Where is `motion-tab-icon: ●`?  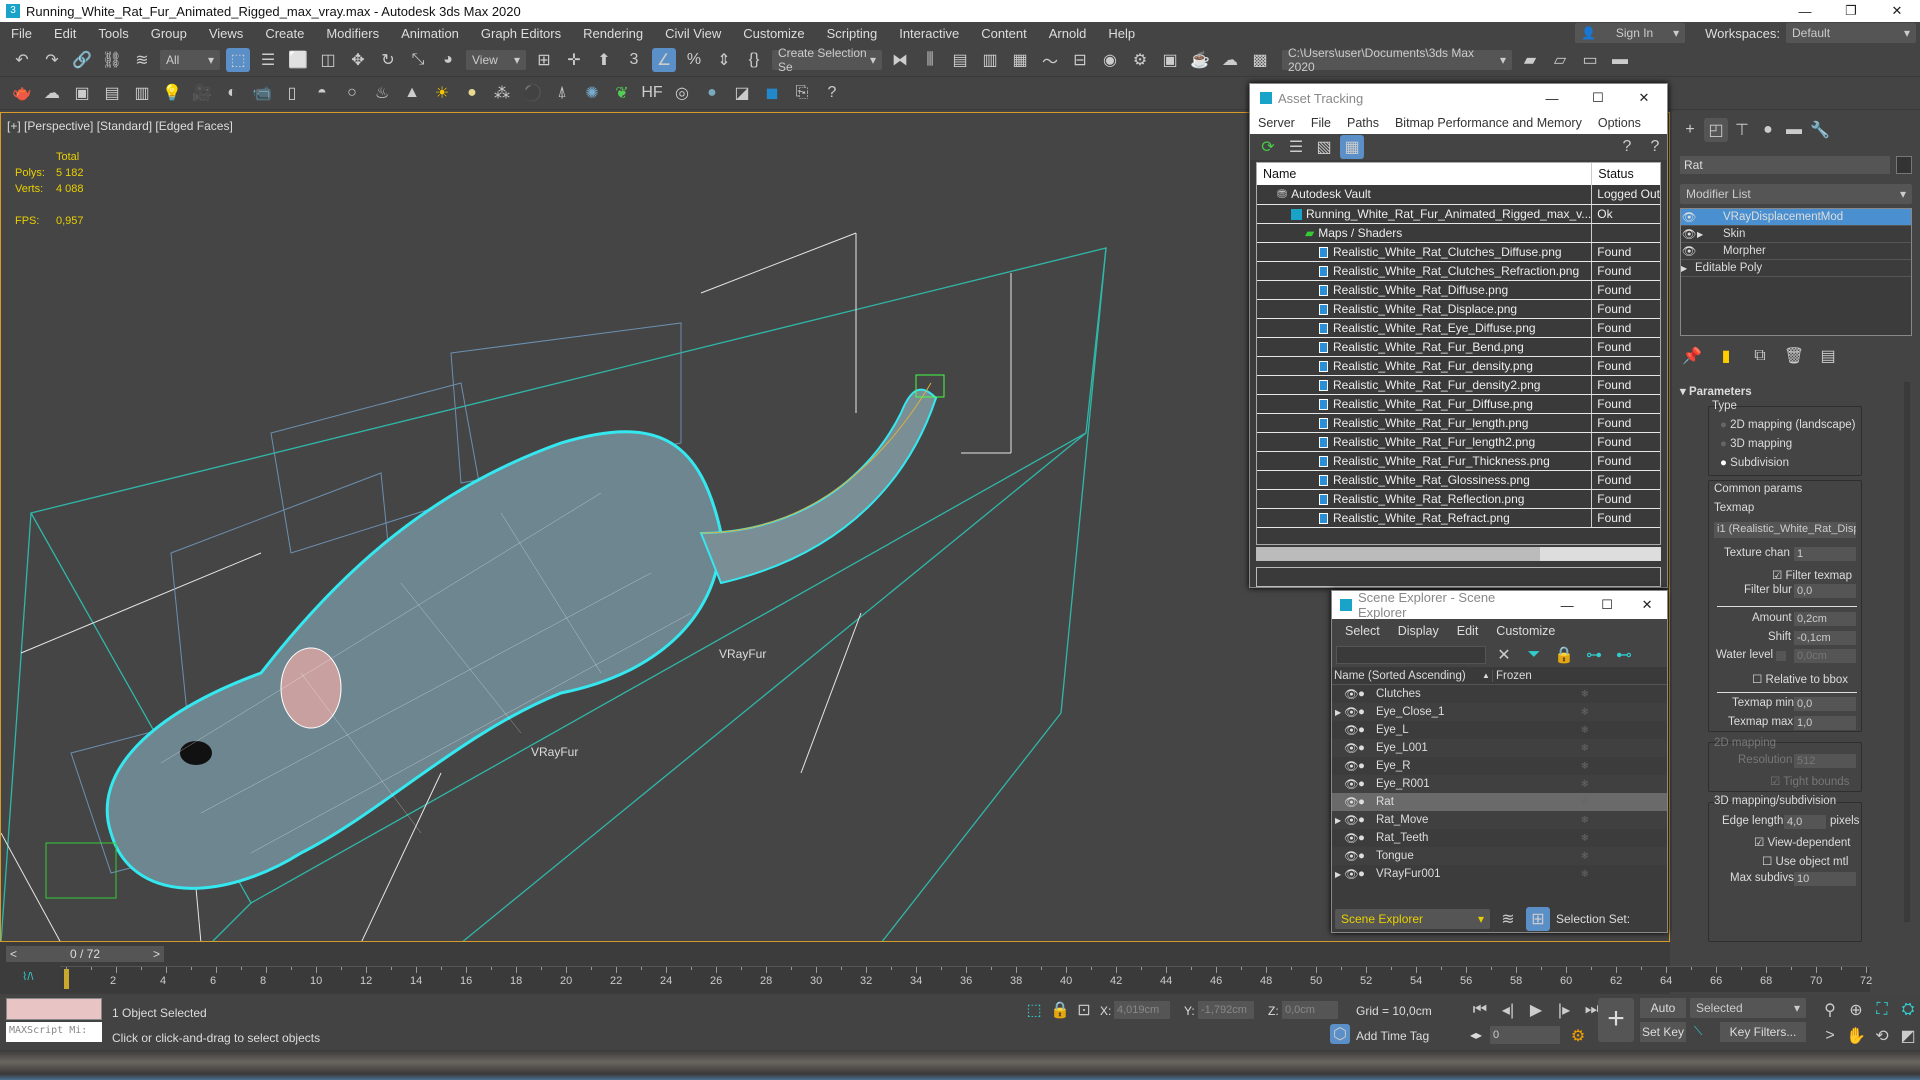 motion-tab-icon: ● is located at coordinates (1768, 130).